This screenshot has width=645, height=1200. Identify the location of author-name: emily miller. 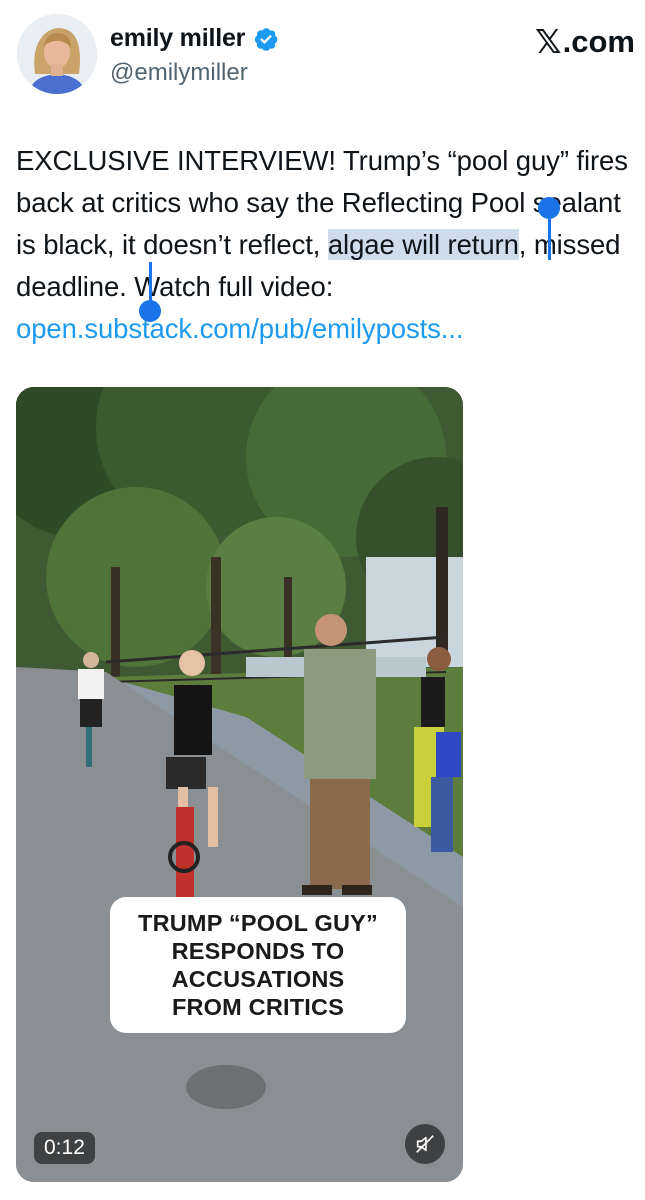
(177, 38).